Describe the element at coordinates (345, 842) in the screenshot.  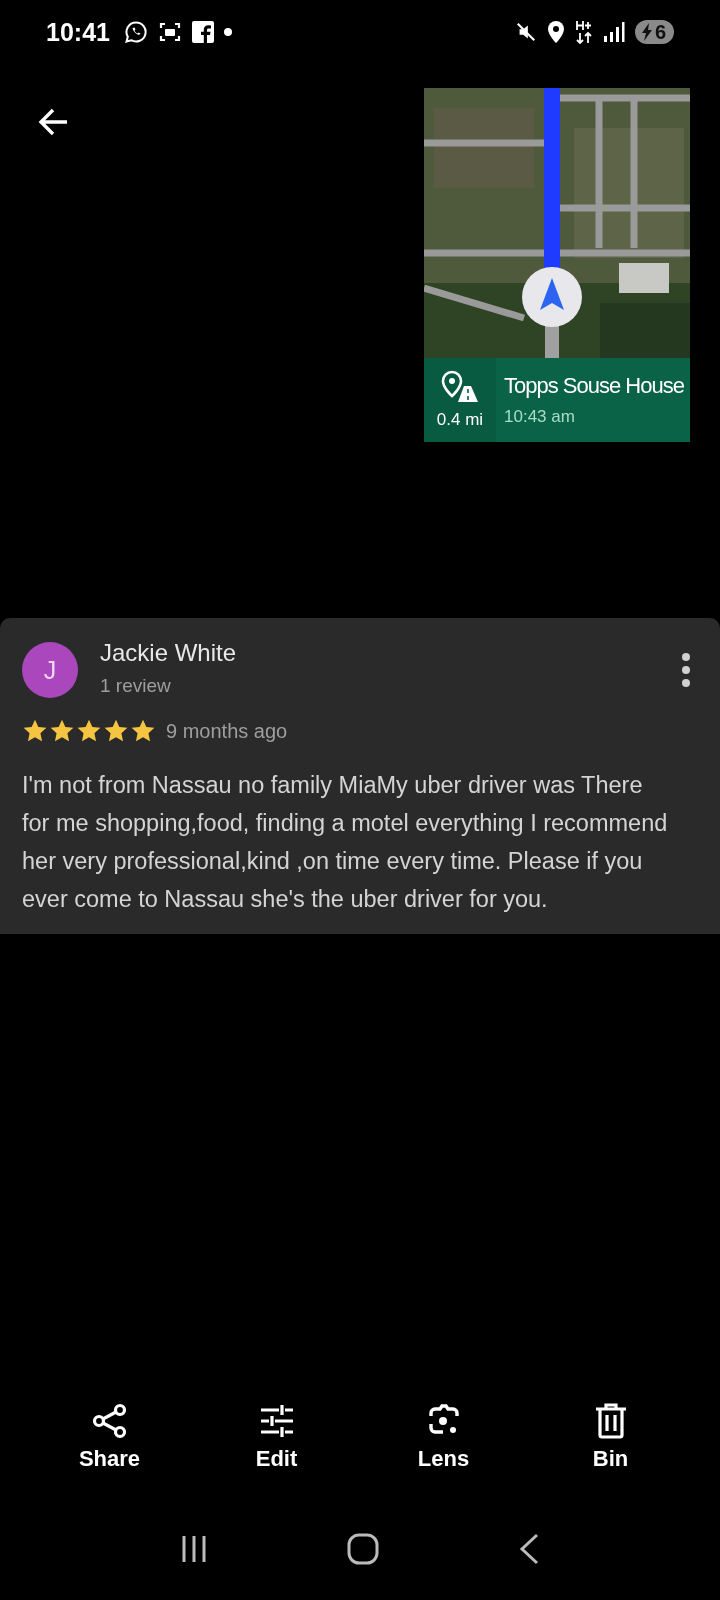
I see `review-text: I'm not from Nassau no family MiaMy uber driver was There for me shopping,food, finding a motel everything I recommend her very professional,kind ,on time every time. Please if you ever come to Nassau she's the uber driver for you.` at that location.